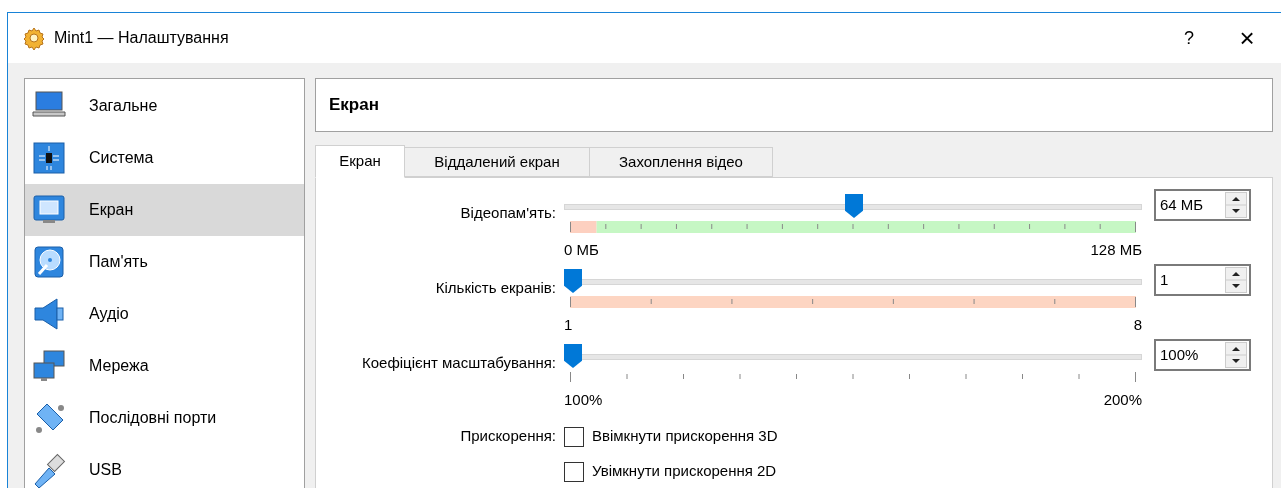 The image size is (1281, 488). Describe the element at coordinates (34, 38) in the screenshot. I see `gear-icon` at that location.